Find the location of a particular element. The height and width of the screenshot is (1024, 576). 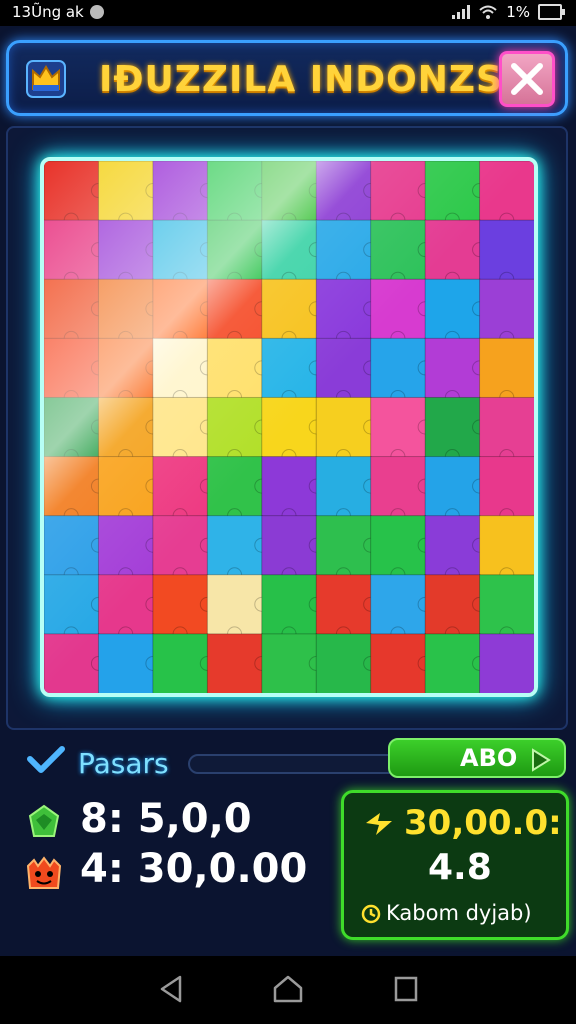

play-icon is located at coordinates (541, 760).